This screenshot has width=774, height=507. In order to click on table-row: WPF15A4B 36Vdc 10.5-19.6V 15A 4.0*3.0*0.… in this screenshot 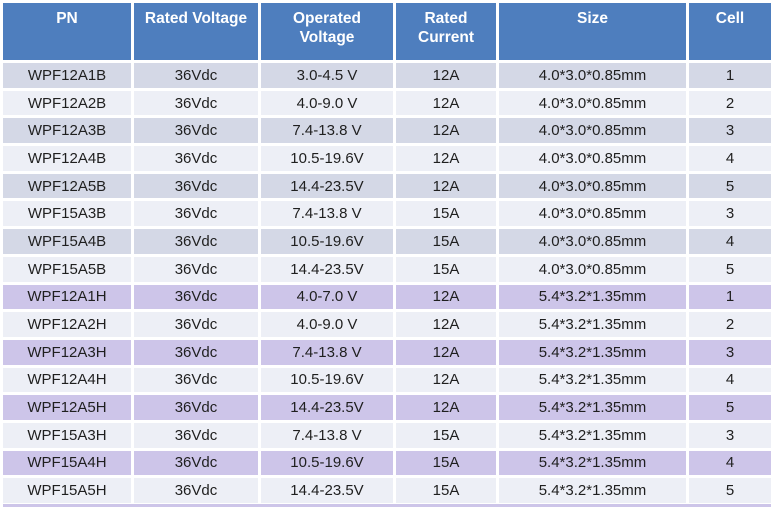, I will do `click(387, 241)`.